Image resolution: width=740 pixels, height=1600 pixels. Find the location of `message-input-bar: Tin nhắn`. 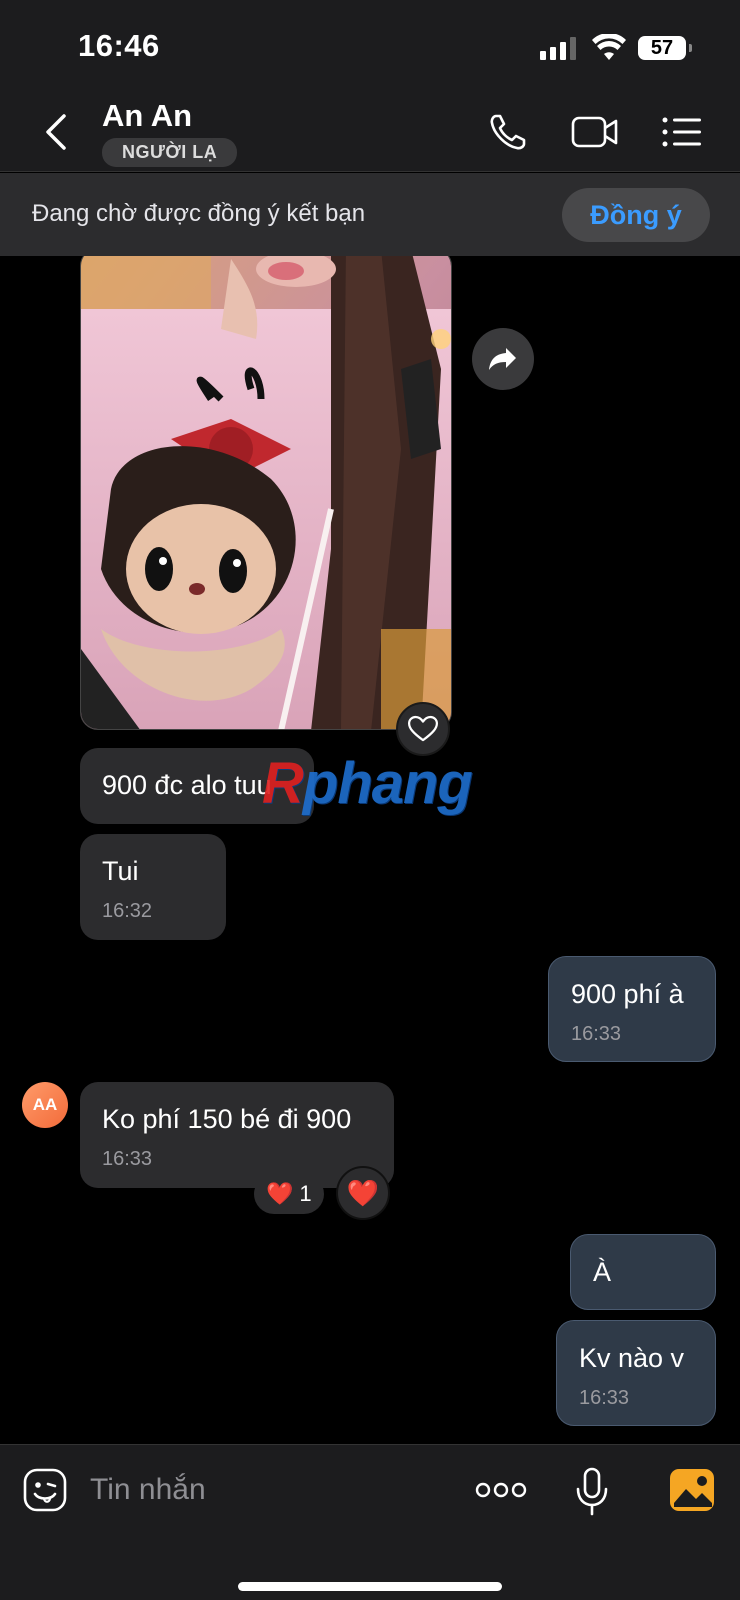

message-input-bar: Tin nhắn is located at coordinates (370, 1522).